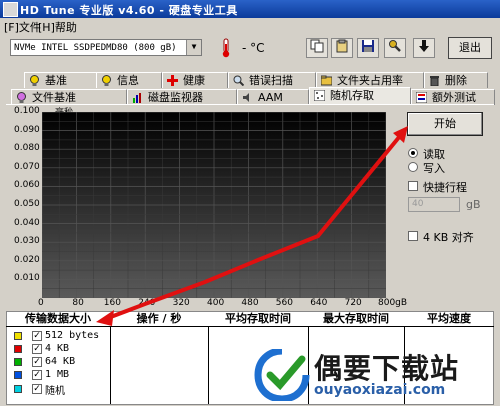 The width and height of the screenshot is (500, 406). I want to click on tab-aam: AAM, so click(273, 97).